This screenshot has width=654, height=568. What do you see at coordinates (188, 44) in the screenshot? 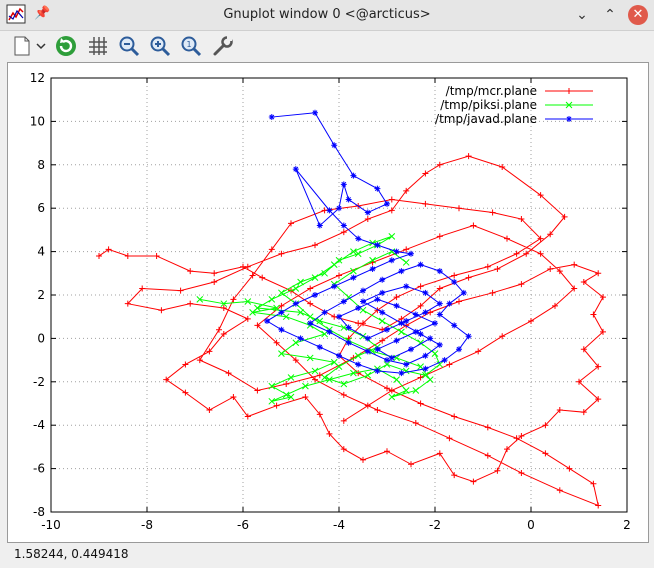
I see `svg-text: 1` at bounding box center [188, 44].